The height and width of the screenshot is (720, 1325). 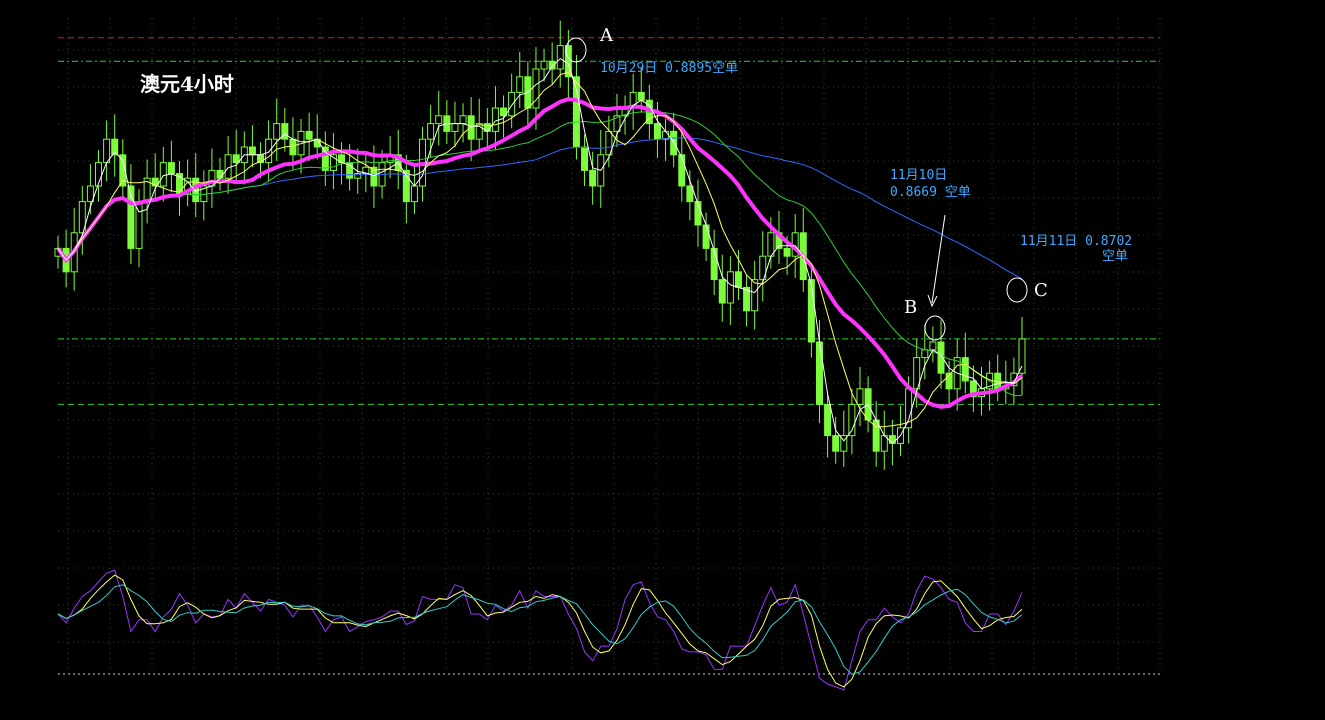 I want to click on note-a: 10月29日 0.8895空单, so click(x=669, y=68).